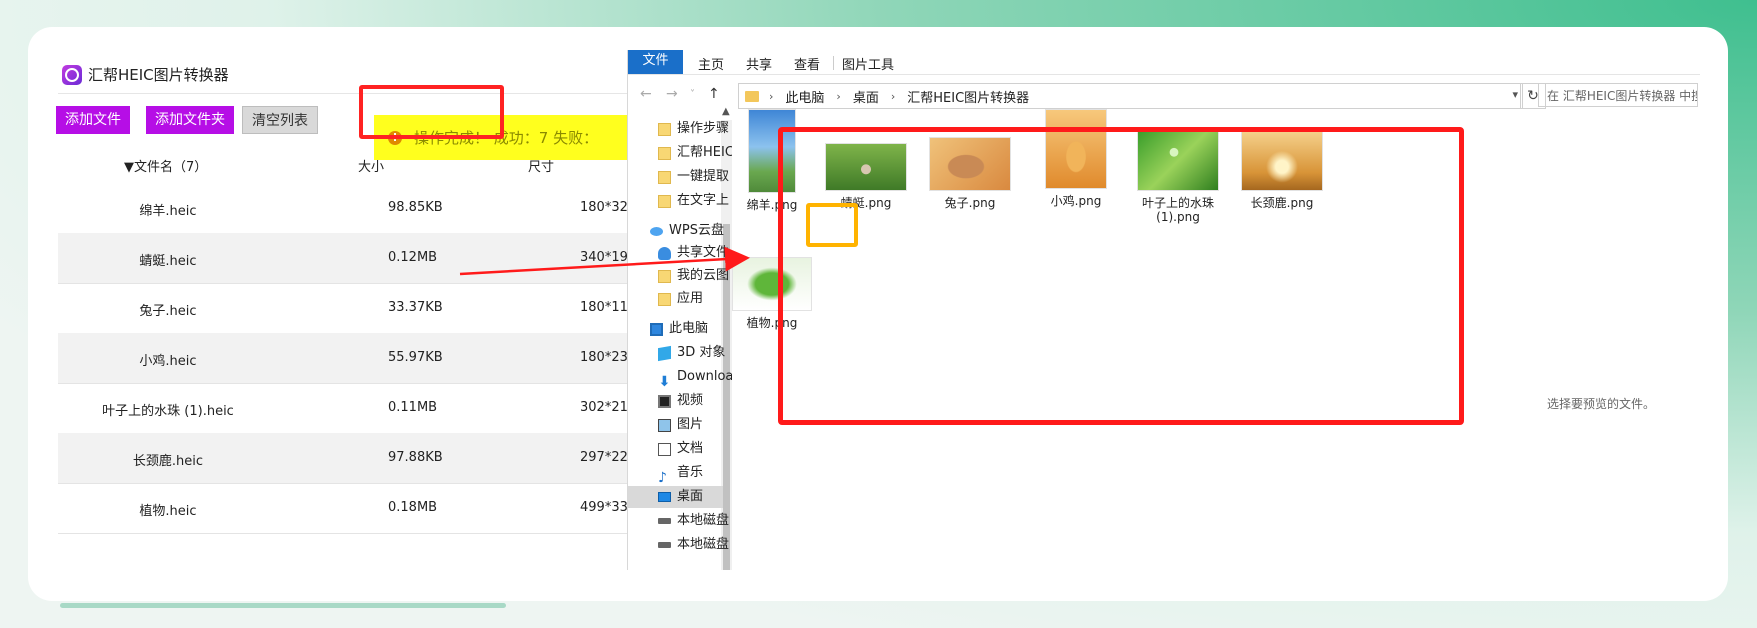 Image resolution: width=1757 pixels, height=628 pixels. I want to click on nav-item-label: 操作步骤, so click(703, 128).